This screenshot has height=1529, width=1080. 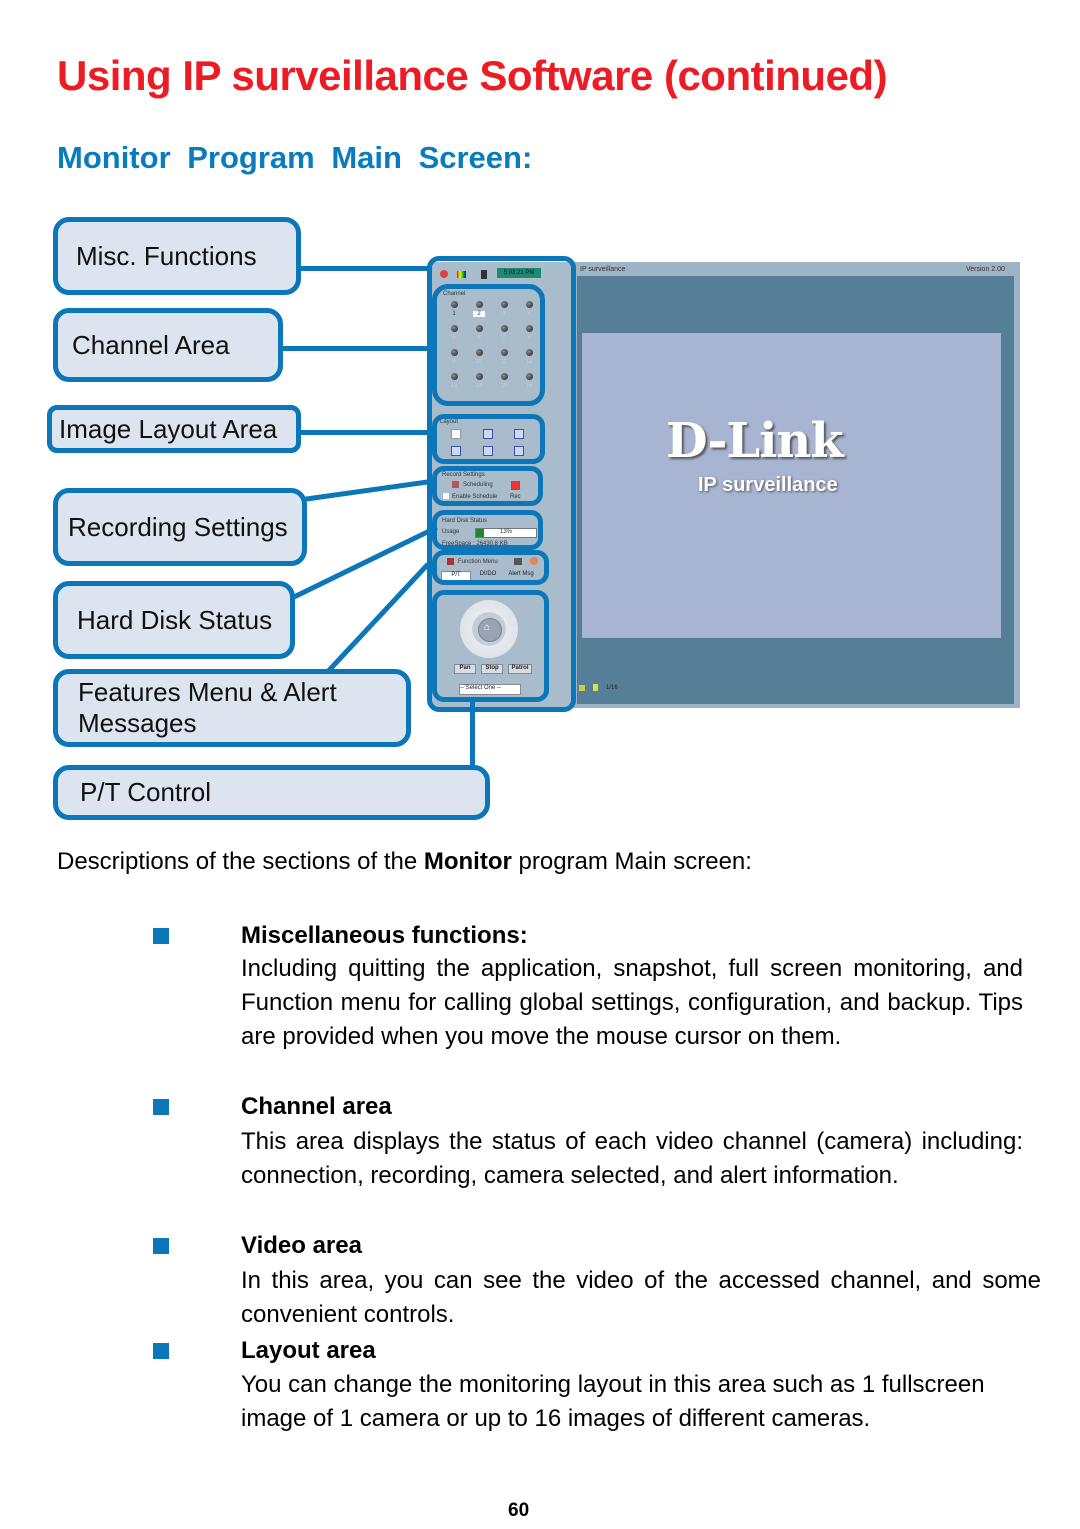 What do you see at coordinates (295, 157) in the screenshot?
I see `section-subtitle: Monitor Program Main Screen:` at bounding box center [295, 157].